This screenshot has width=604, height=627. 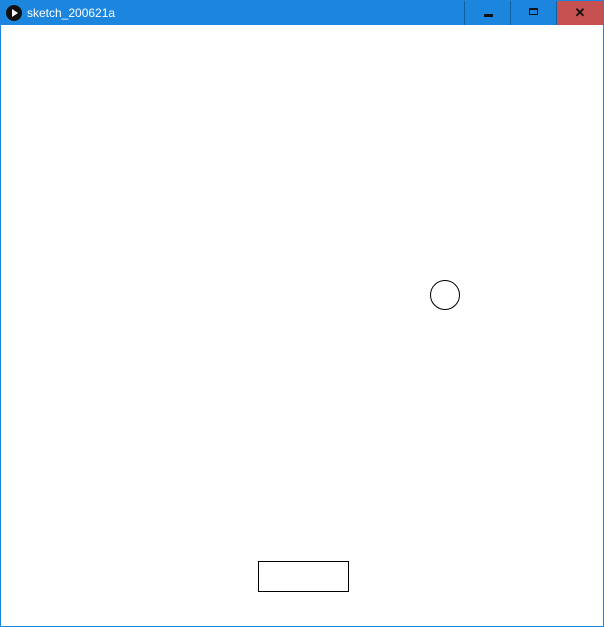 I want to click on window-controls: ✕, so click(x=533, y=13).